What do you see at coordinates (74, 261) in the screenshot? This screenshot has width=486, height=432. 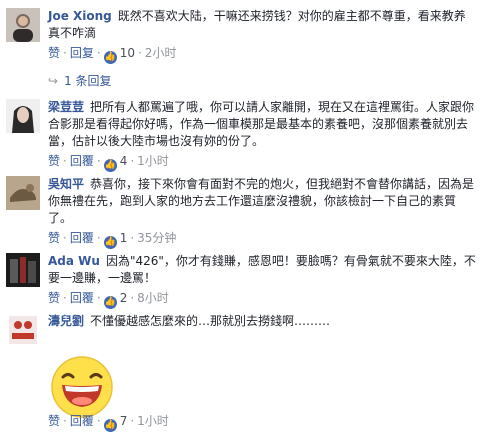 I see `commenter-name: Ada Wu` at bounding box center [74, 261].